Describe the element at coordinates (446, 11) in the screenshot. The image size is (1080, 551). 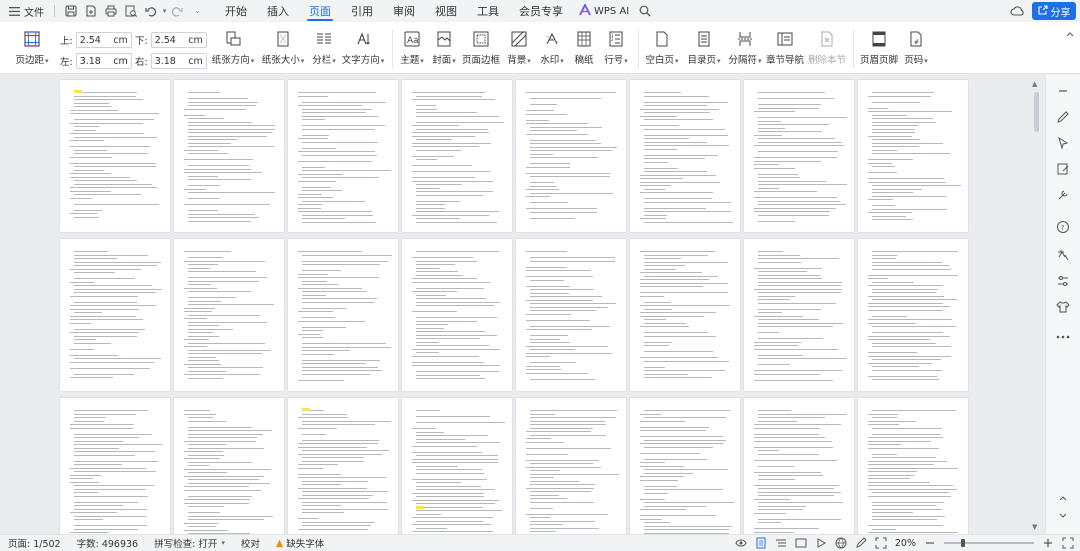
I see `tab-view: 视图` at that location.